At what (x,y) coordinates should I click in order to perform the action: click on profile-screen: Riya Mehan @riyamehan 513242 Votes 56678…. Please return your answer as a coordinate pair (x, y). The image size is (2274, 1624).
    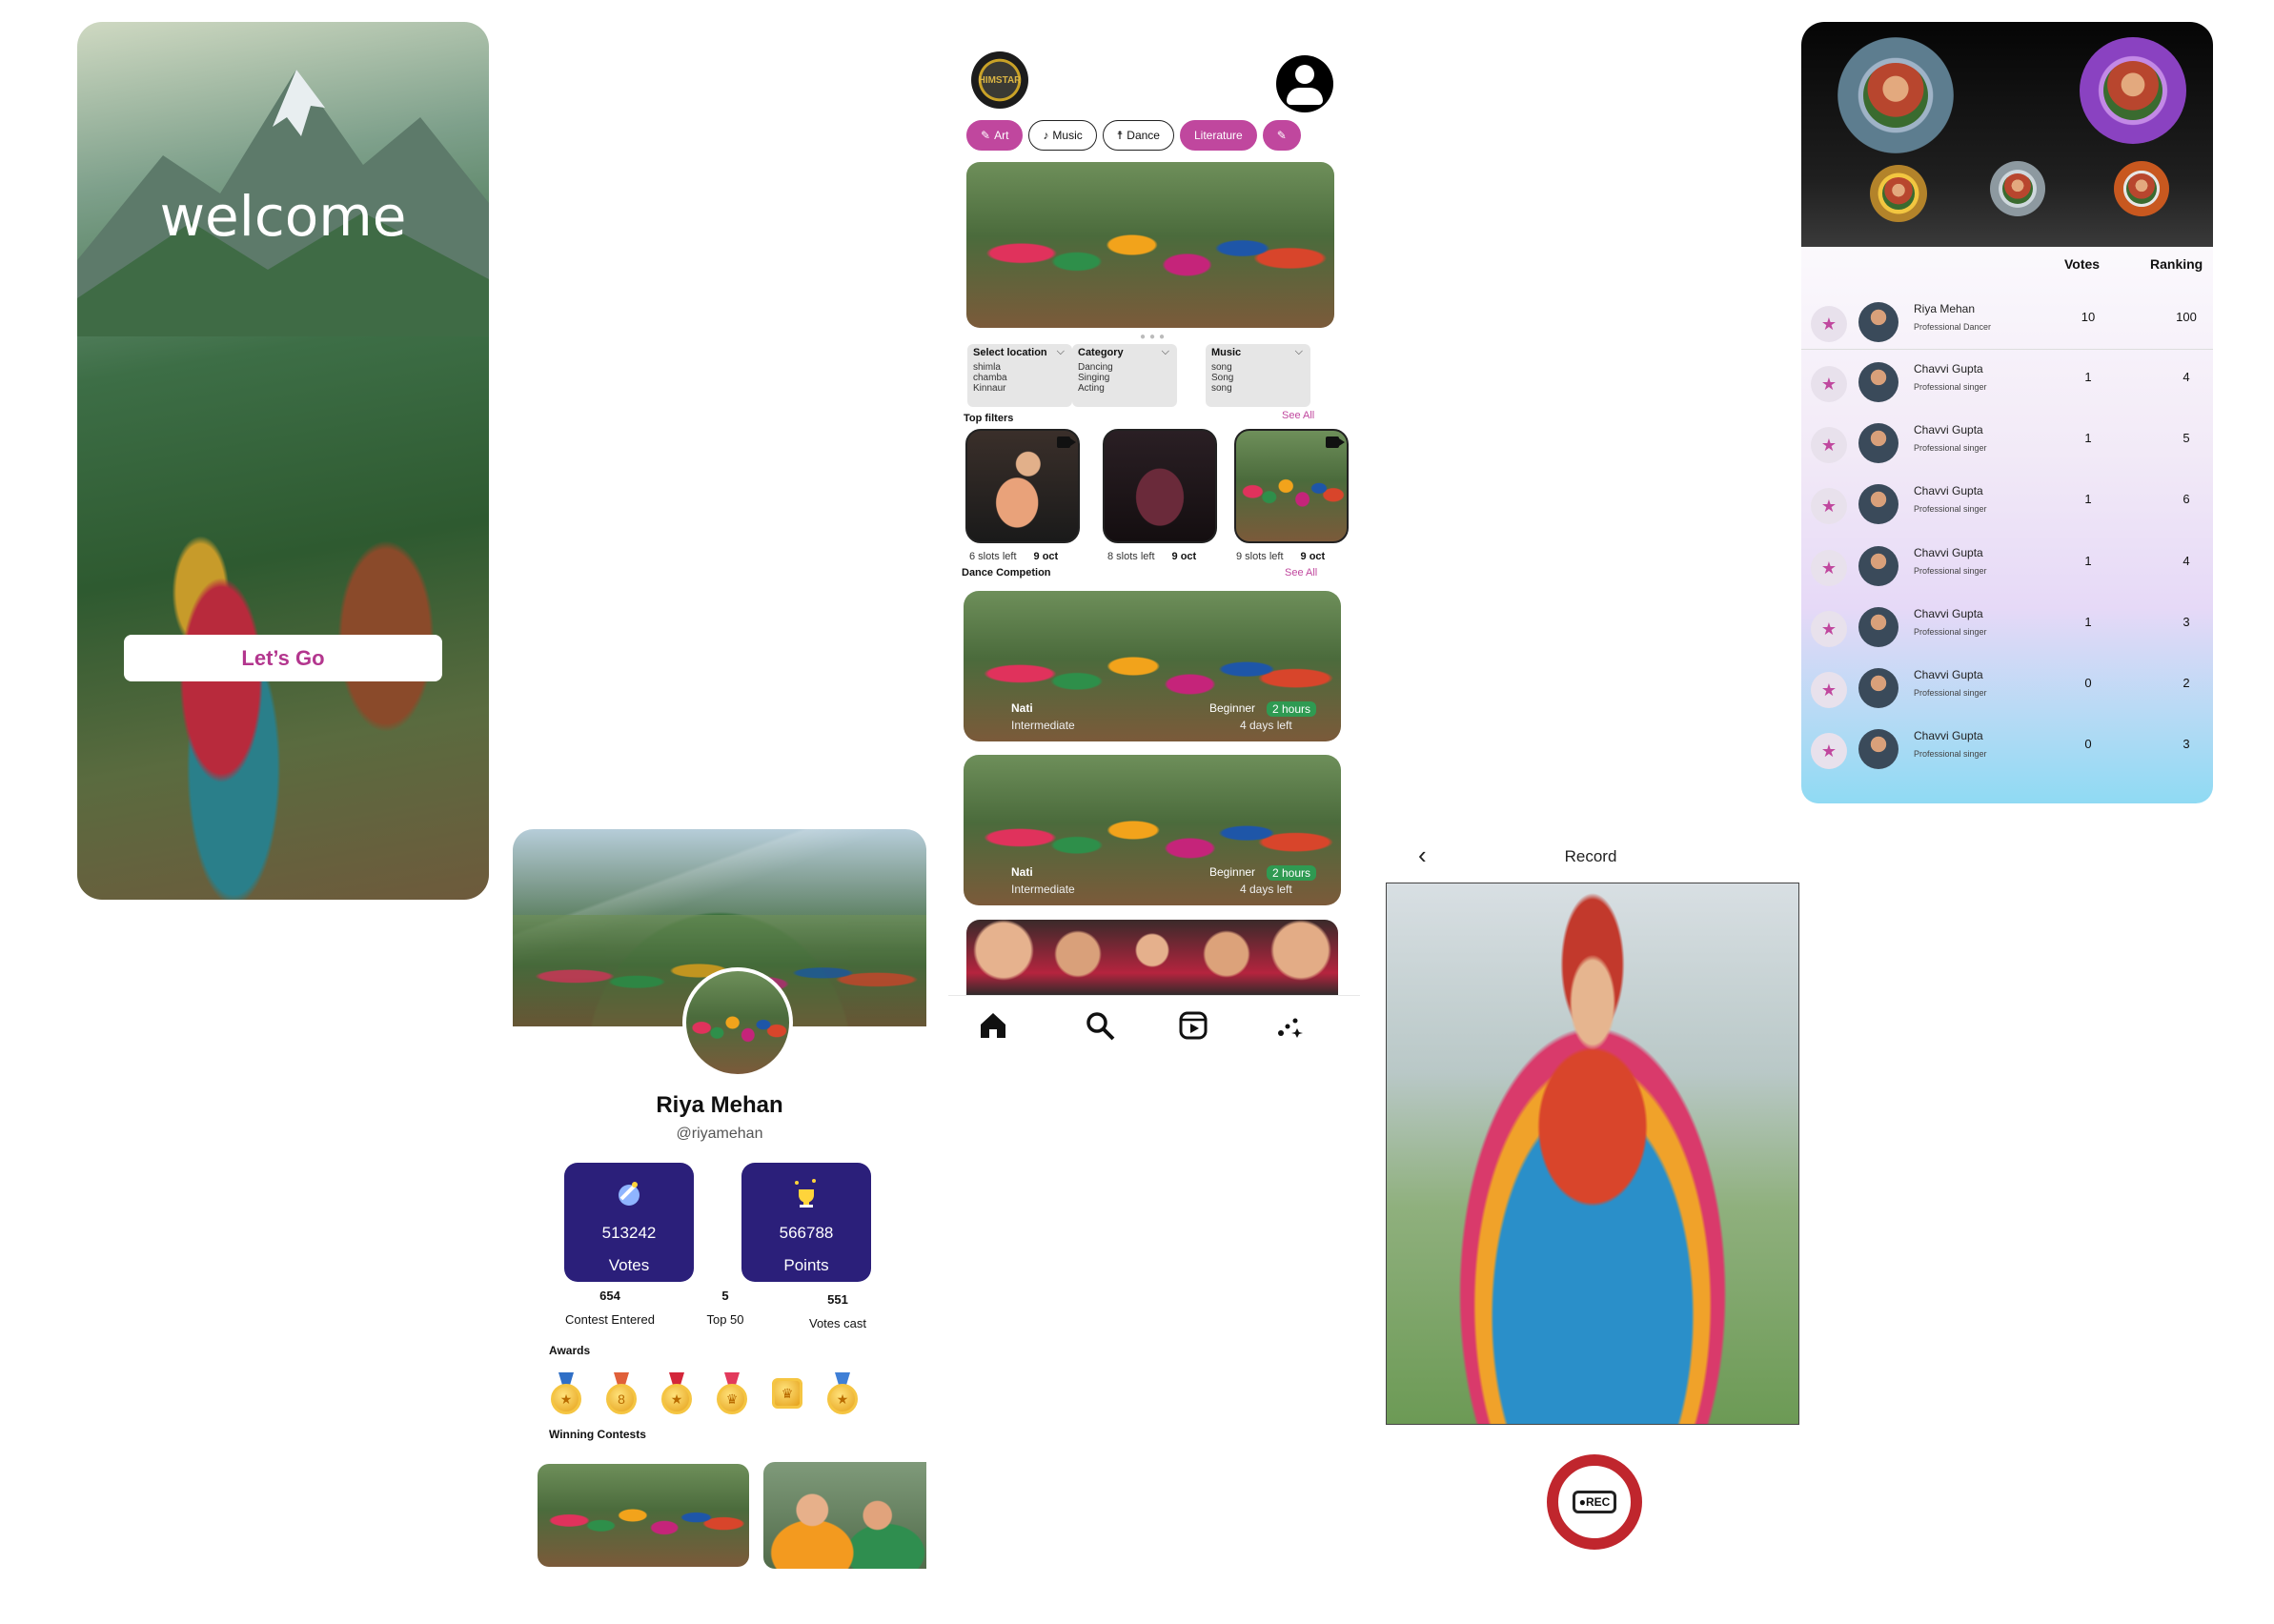
    Looking at the image, I should click on (720, 1220).